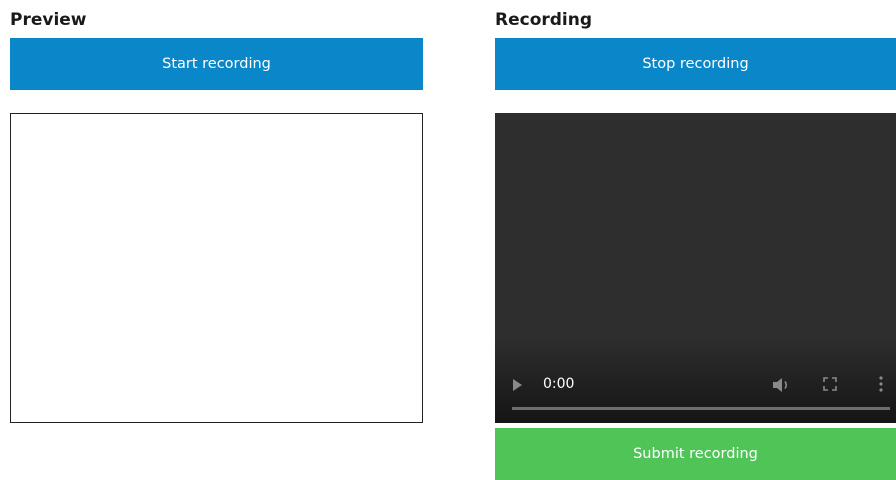  Describe the element at coordinates (830, 384) in the screenshot. I see `fullscreen-icon` at that location.